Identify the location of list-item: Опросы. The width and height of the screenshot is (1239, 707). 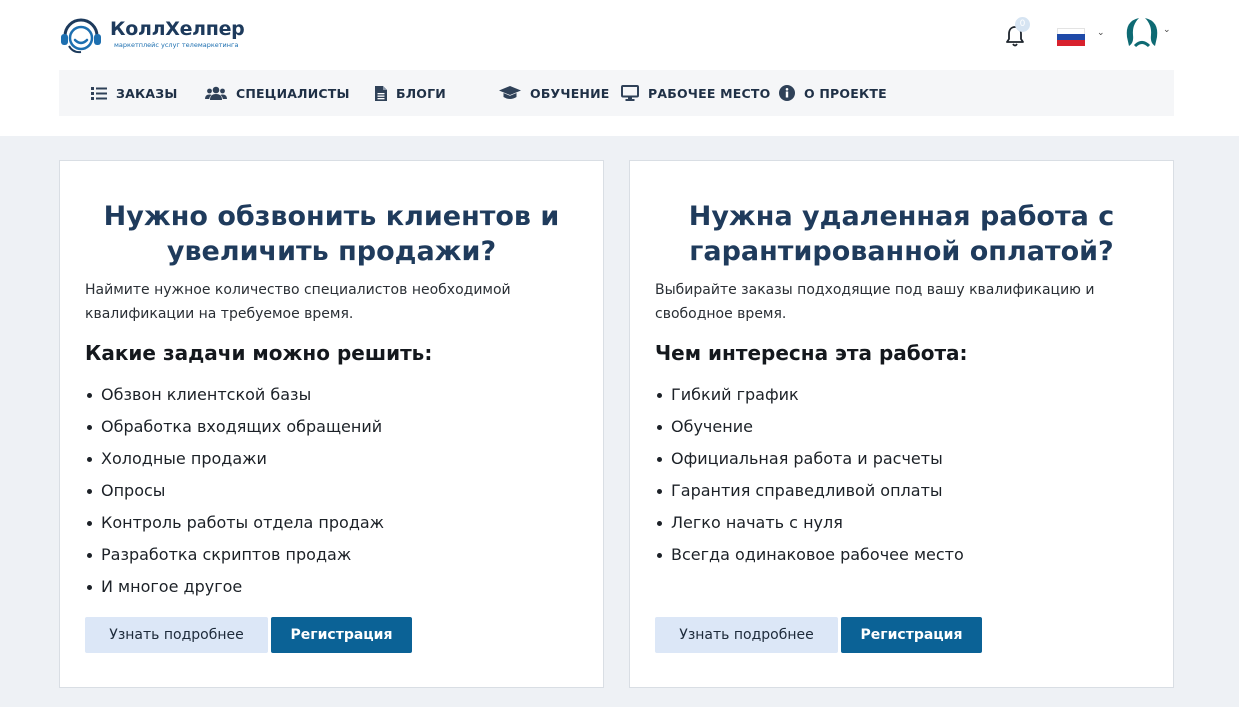
(234, 491).